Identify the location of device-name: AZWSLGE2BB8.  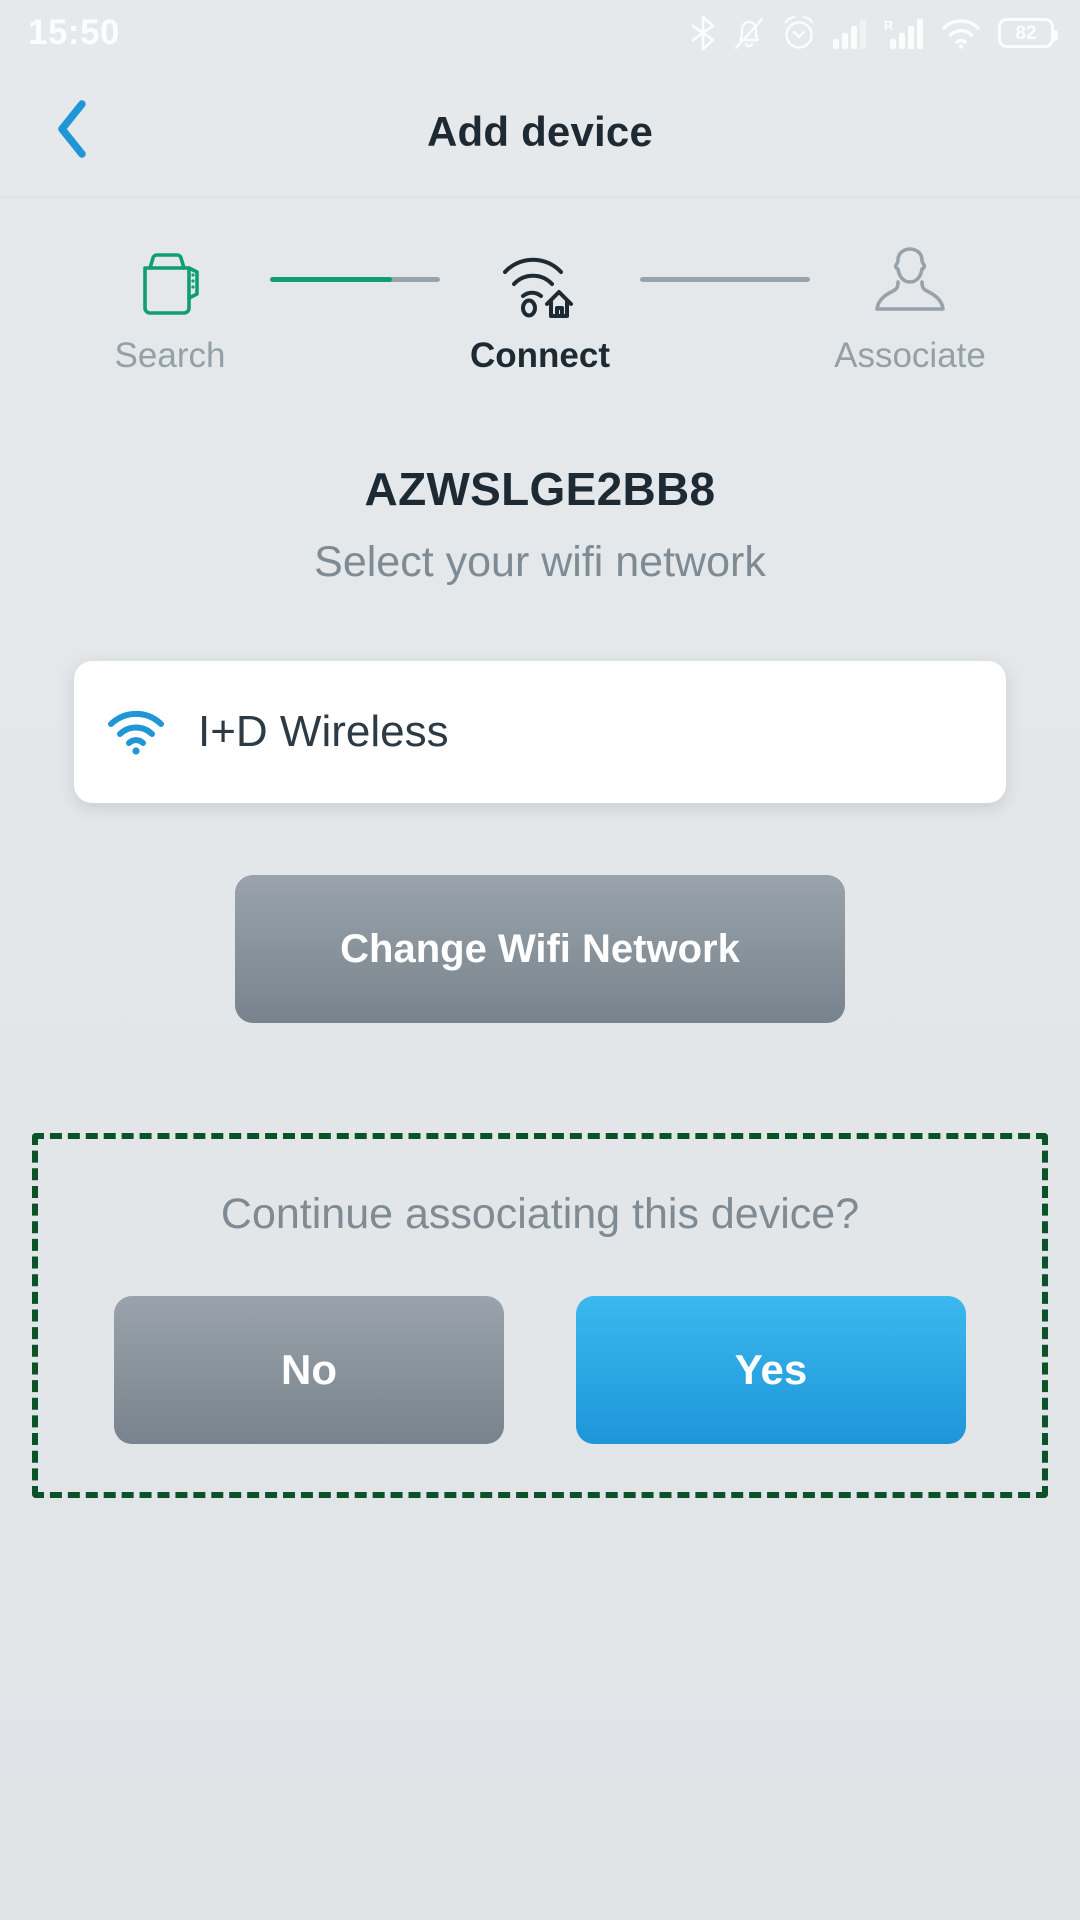
(540, 489).